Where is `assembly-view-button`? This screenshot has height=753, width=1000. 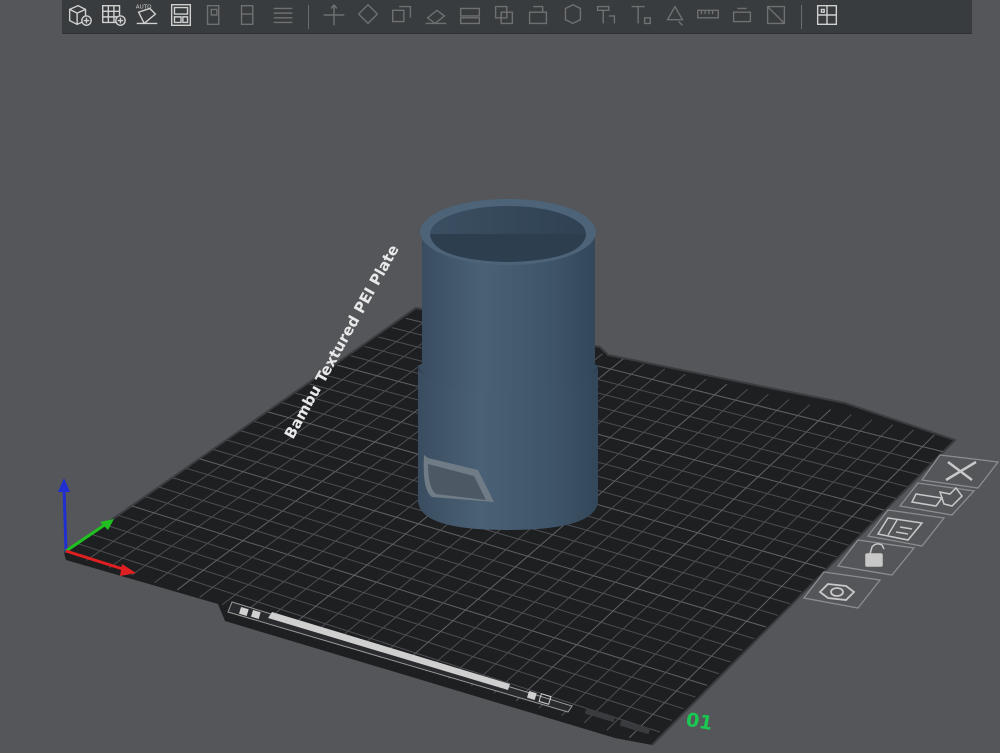
assembly-view-button is located at coordinates (827, 17).